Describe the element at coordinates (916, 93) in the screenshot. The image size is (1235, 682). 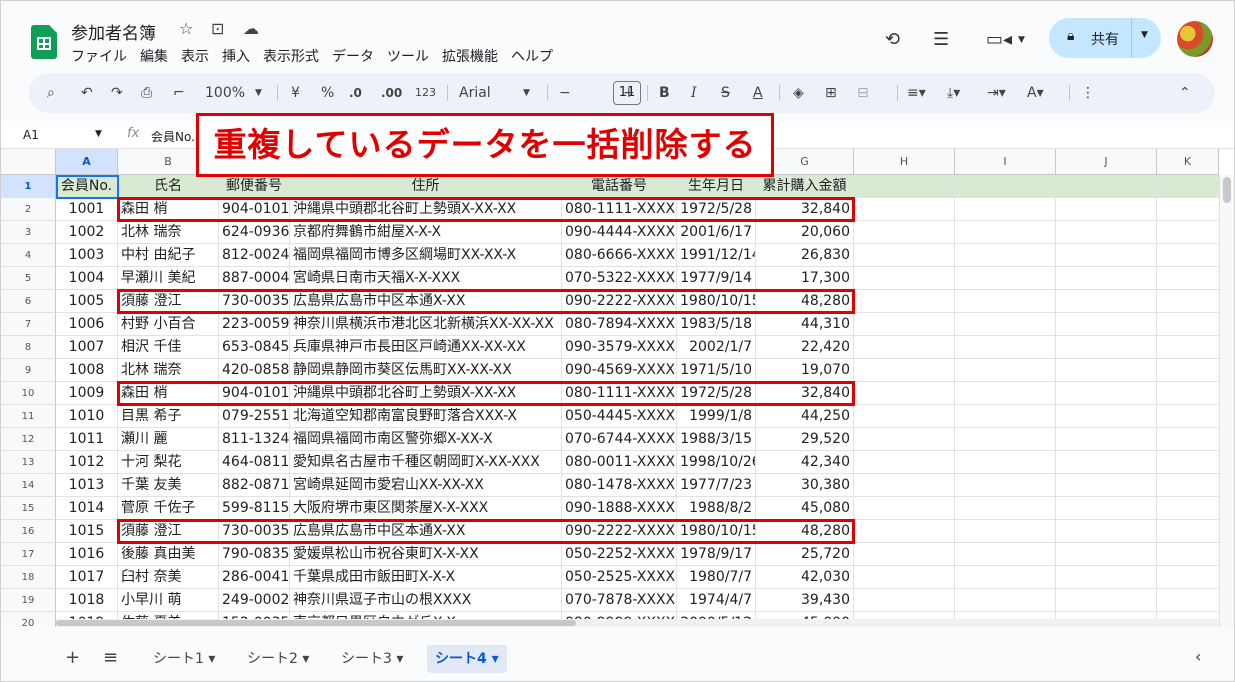
I see `horizontal-align-icon: ≡▾` at that location.